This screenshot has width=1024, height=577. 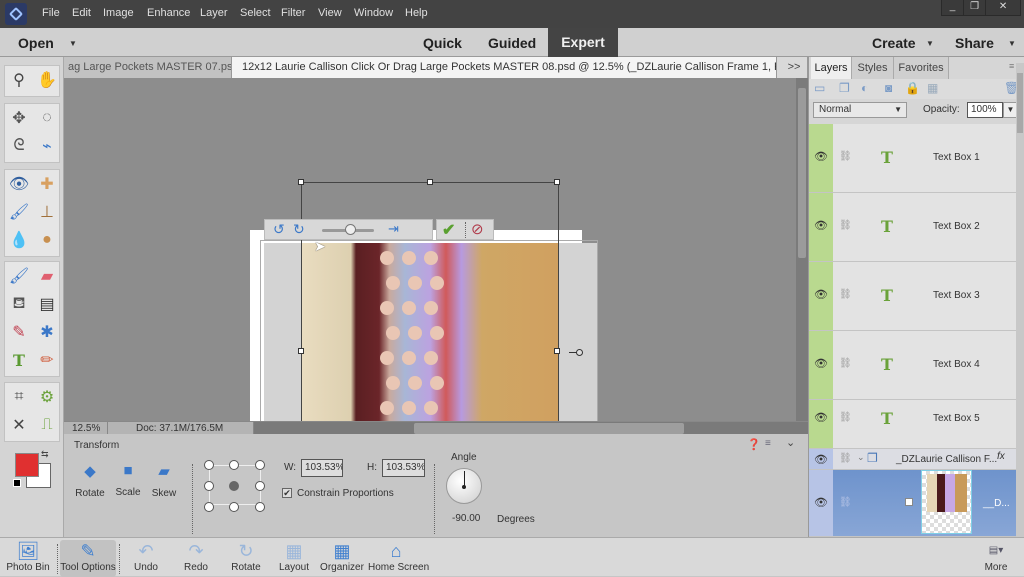 What do you see at coordinates (146, 558) in the screenshot?
I see `undo-button: ↶ Undo` at bounding box center [146, 558].